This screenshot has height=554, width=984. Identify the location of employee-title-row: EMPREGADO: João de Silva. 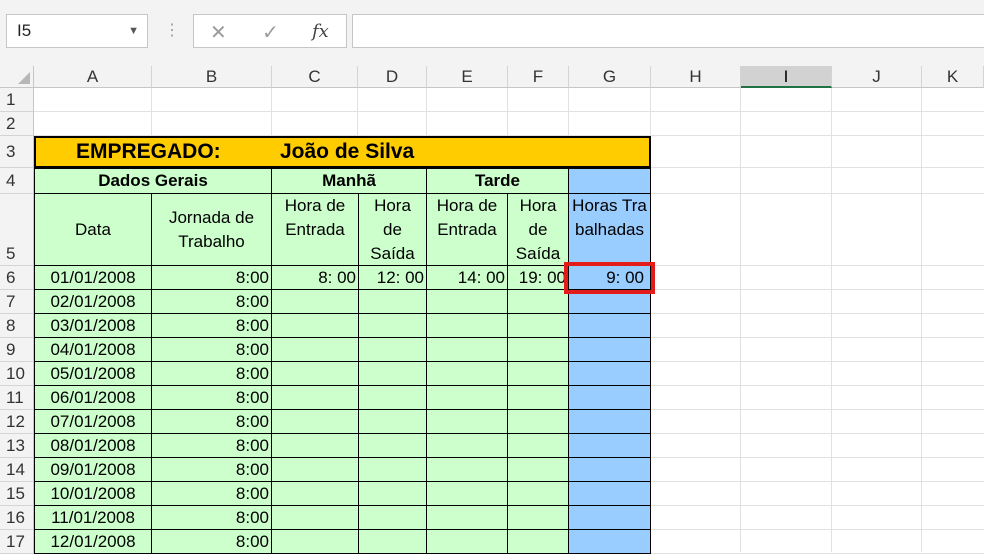
(342, 152).